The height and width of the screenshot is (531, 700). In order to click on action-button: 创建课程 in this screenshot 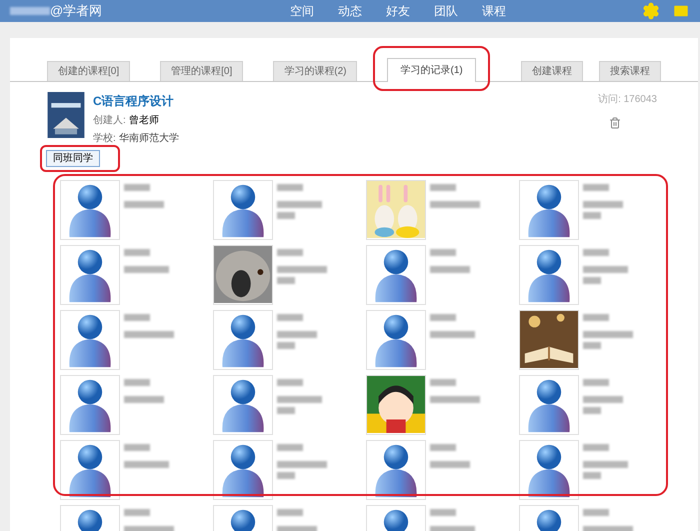, I will do `click(552, 71)`.